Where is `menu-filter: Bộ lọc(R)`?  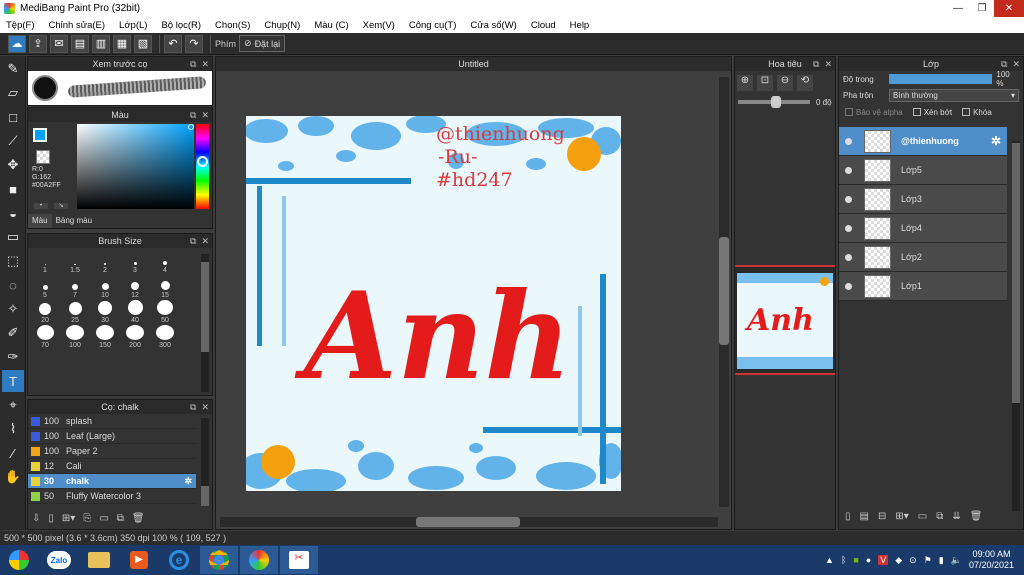 menu-filter: Bộ lọc(R) is located at coordinates (181, 25).